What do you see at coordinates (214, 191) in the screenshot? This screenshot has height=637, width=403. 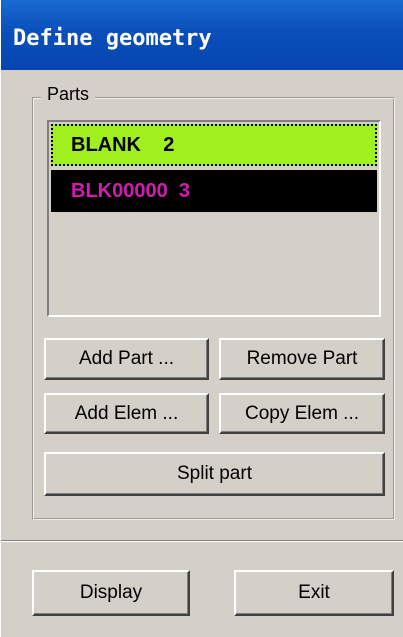 I see `list-item-blk00000: BLK00000 3` at bounding box center [214, 191].